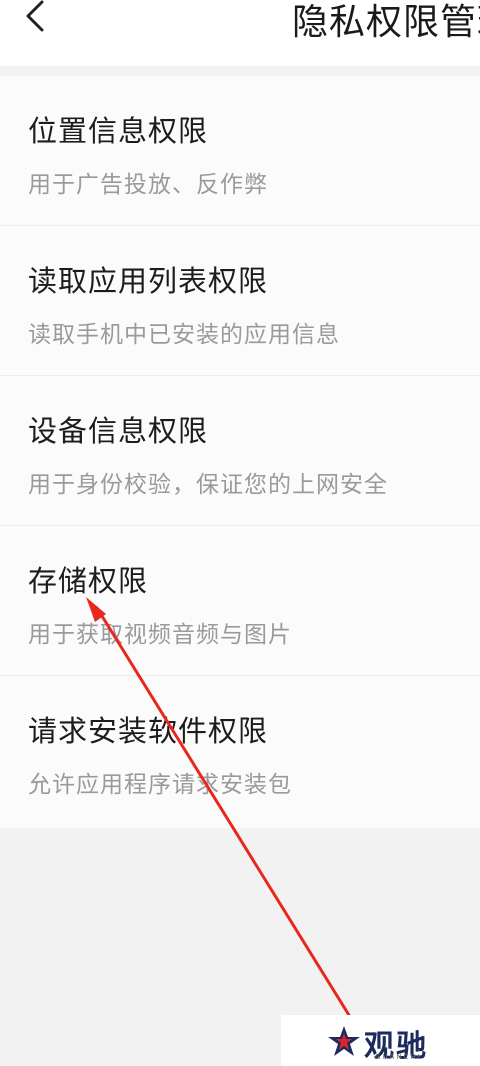 The height and width of the screenshot is (1066, 480). What do you see at coordinates (35, 16) in the screenshot?
I see `chevron-left-icon` at bounding box center [35, 16].